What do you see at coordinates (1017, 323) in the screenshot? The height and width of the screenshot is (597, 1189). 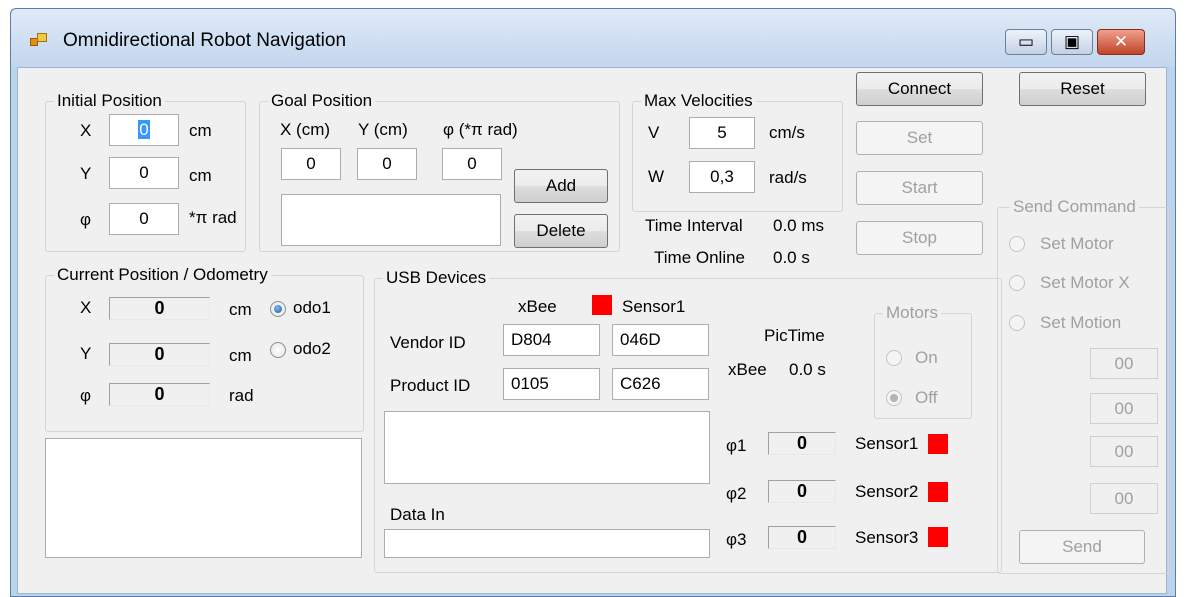 I see `set-motion-radio` at bounding box center [1017, 323].